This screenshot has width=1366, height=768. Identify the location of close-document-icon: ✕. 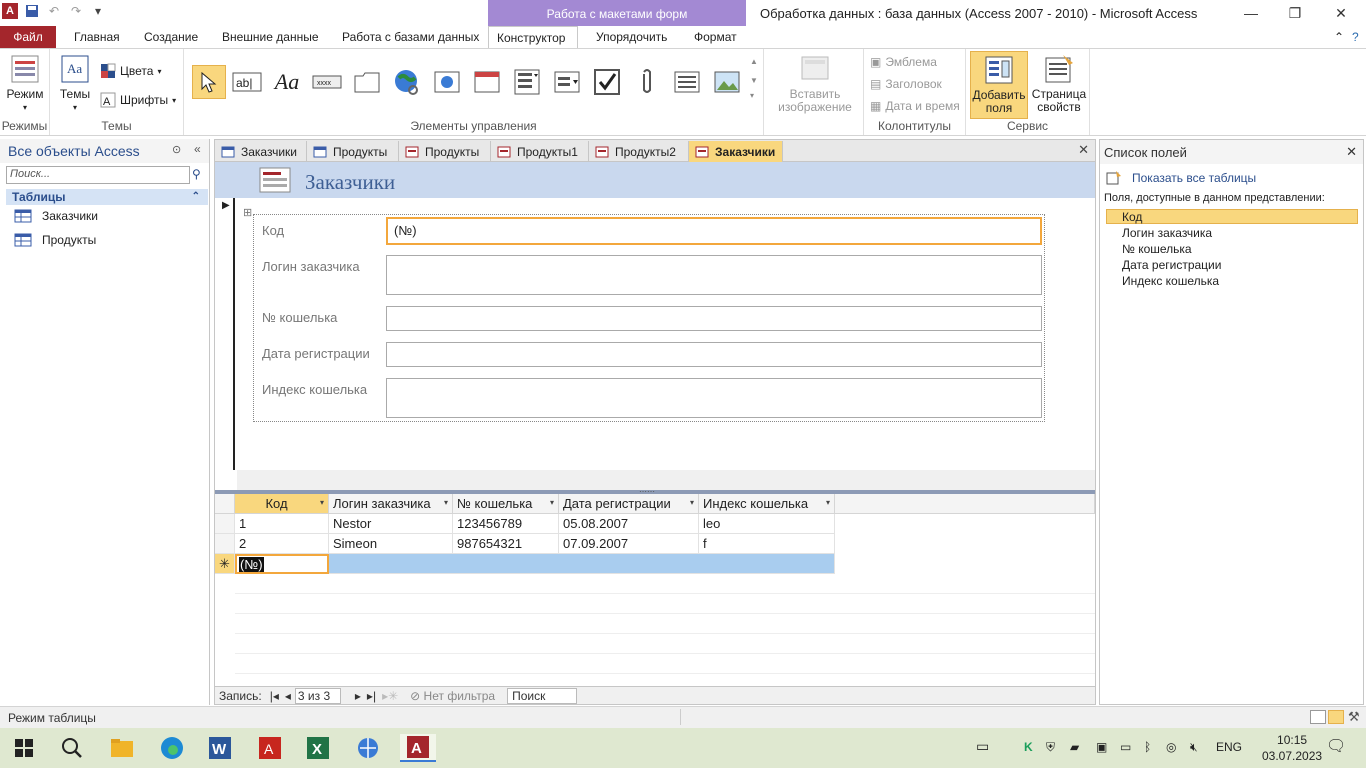
(1083, 150).